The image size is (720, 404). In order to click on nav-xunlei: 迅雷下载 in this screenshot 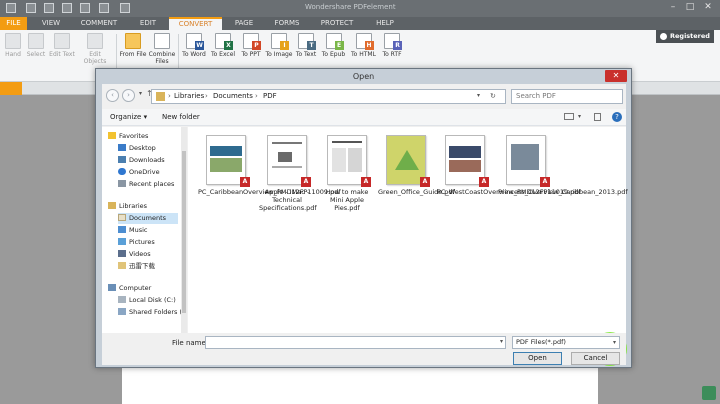, I will do `click(136, 266)`.